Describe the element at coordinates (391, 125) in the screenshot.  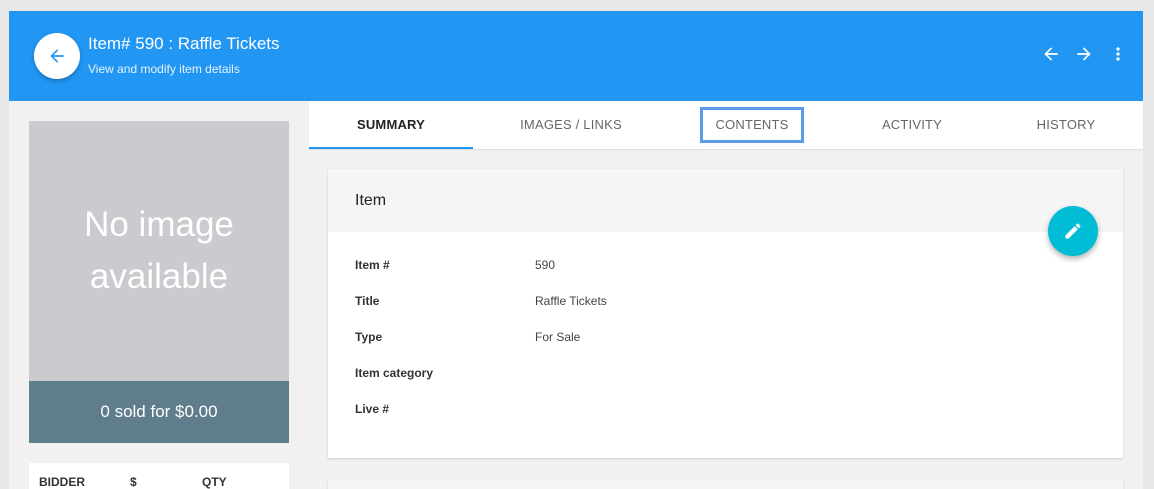
I see `tab-summary: SUMMARY` at that location.